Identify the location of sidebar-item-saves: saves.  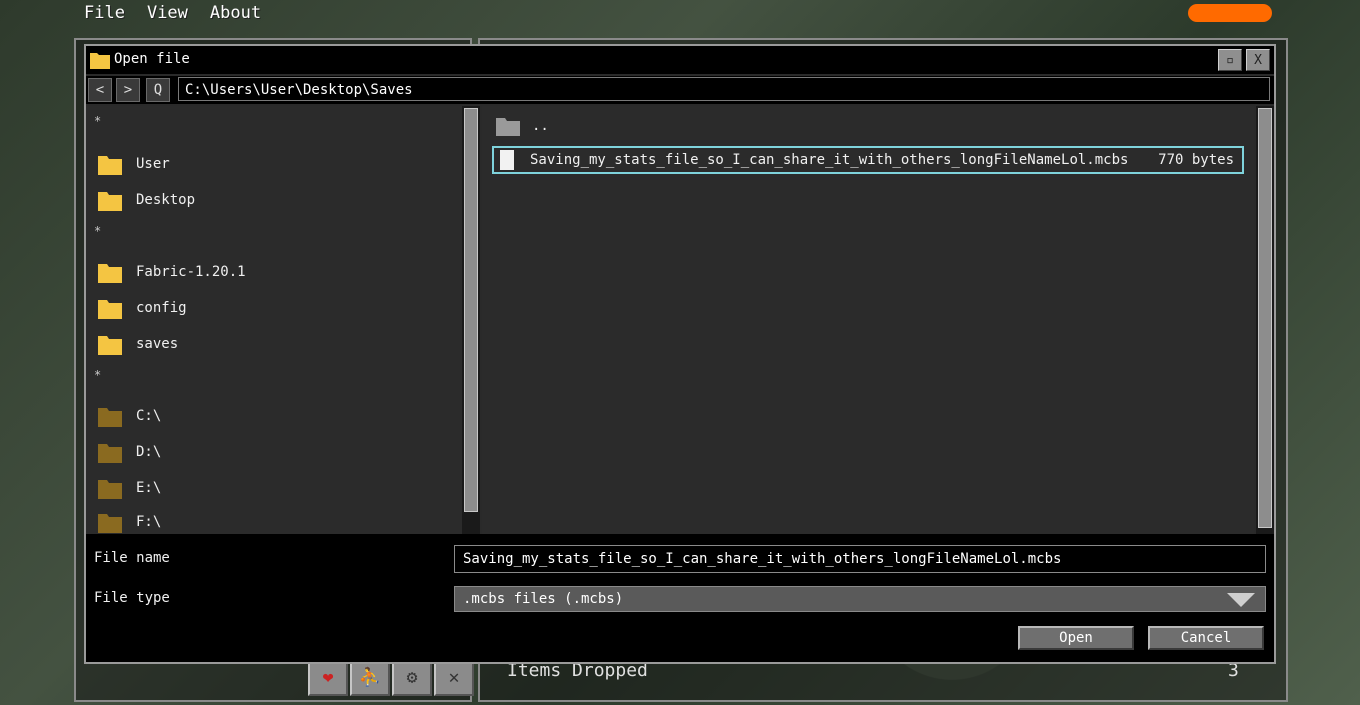
(138, 344).